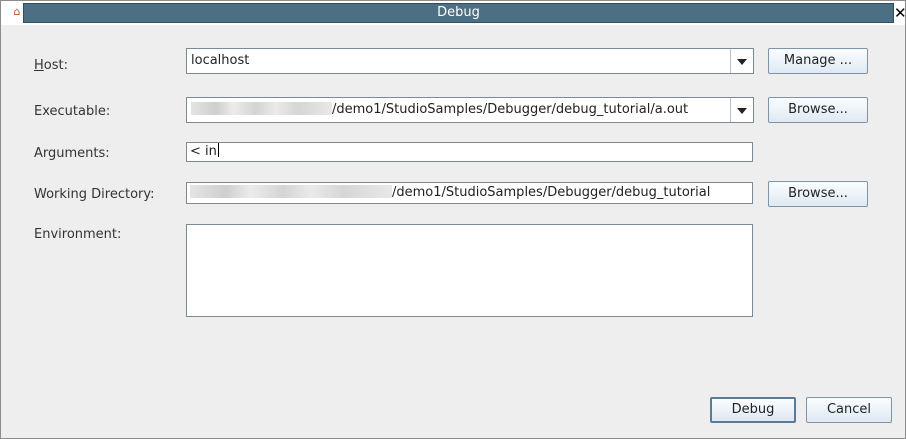 The height and width of the screenshot is (439, 906). I want to click on app-icon: ⌂, so click(17, 11).